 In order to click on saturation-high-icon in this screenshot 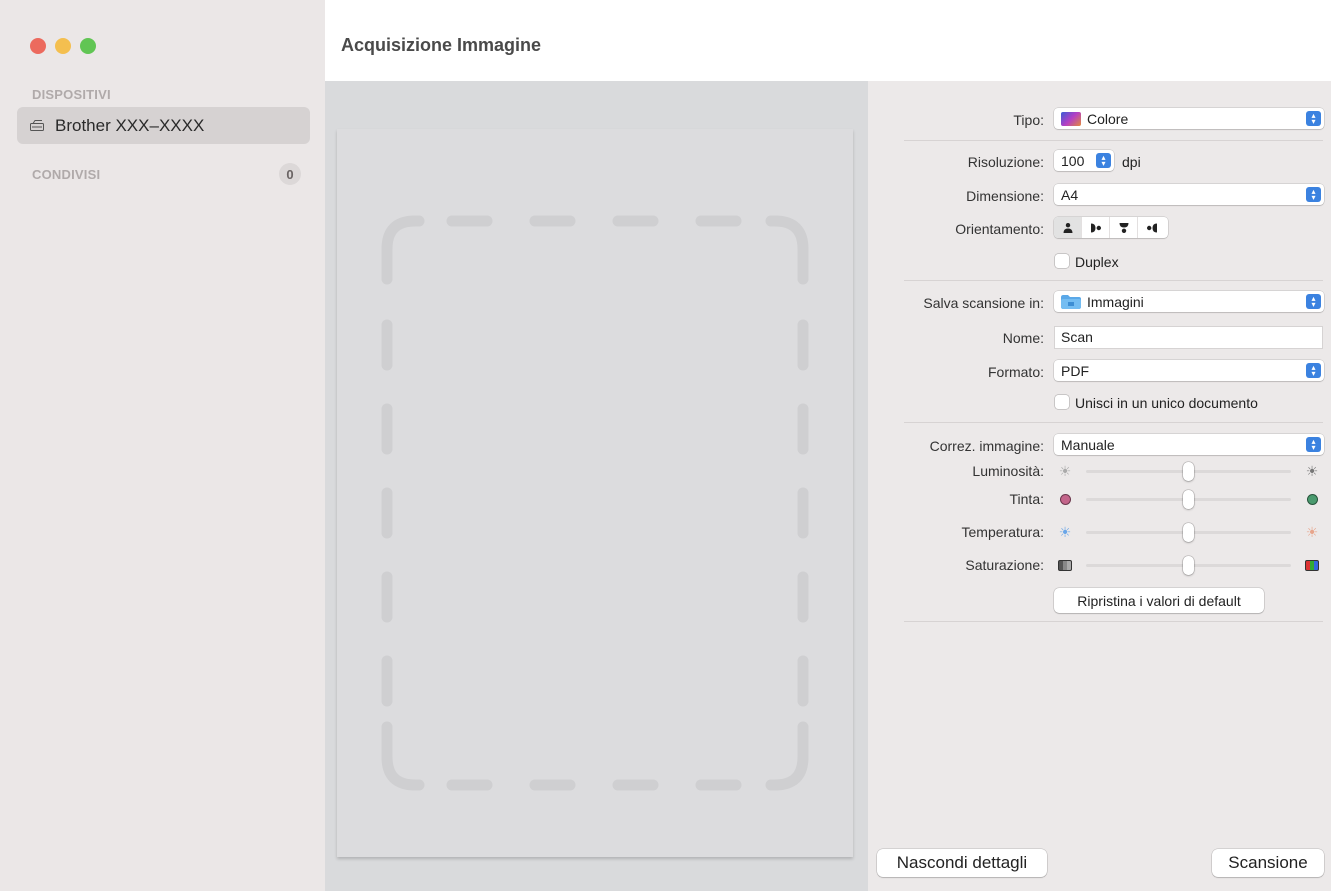, I will do `click(1312, 565)`.